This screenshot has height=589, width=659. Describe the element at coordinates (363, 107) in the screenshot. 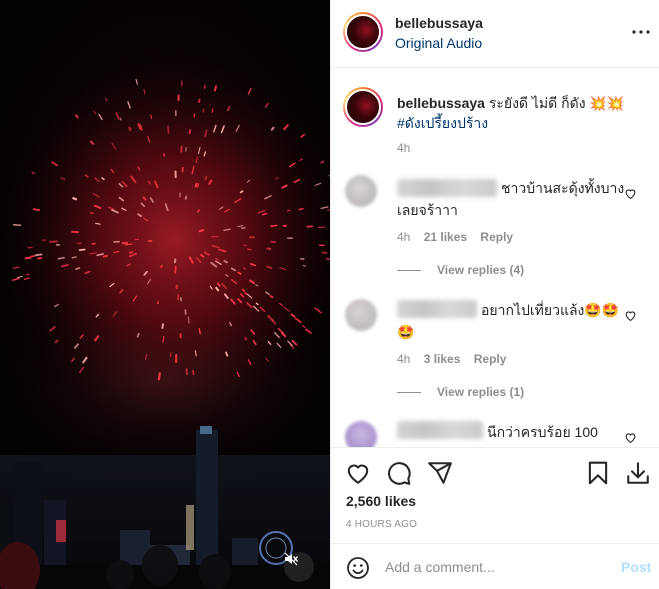

I see `caption-author-avatar` at that location.